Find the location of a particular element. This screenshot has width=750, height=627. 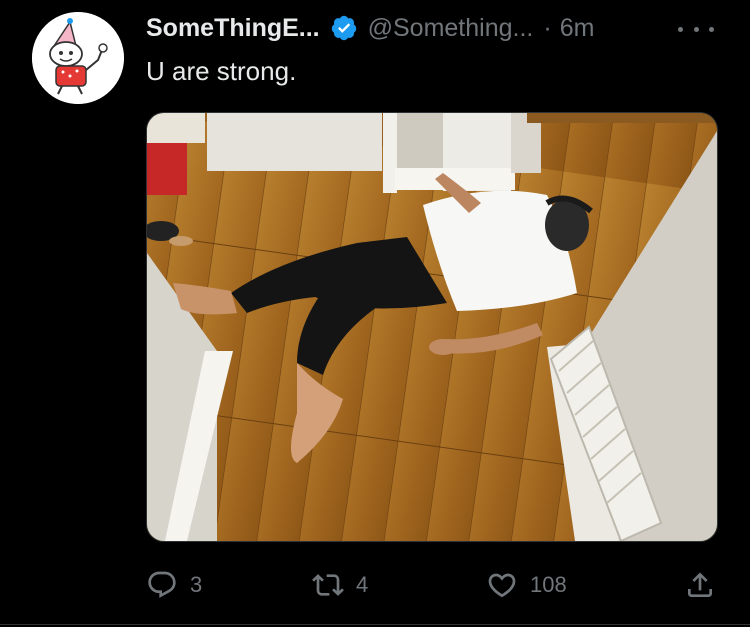

cartoon-avatar-icon is located at coordinates (78, 58).